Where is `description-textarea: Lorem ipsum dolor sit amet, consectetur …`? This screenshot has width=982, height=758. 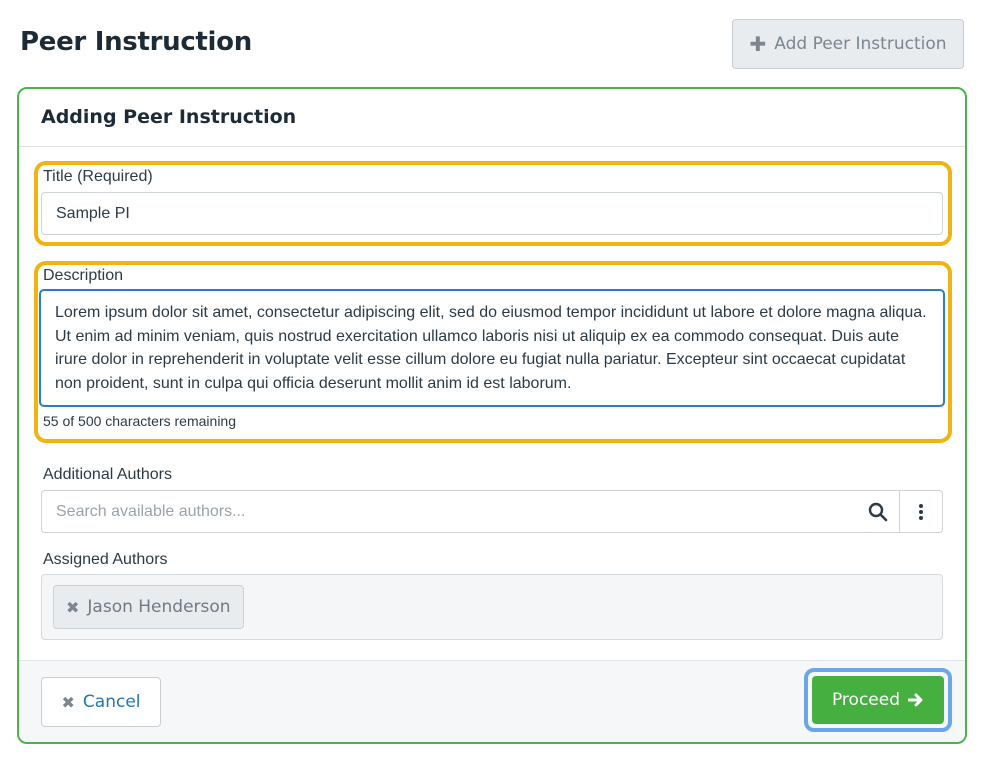
description-textarea: Lorem ipsum dolor sit amet, consectetur … is located at coordinates (492, 348).